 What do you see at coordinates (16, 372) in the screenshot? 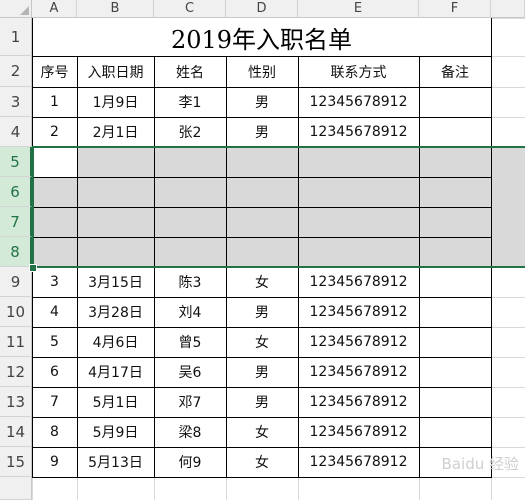
I see `row-header-12: 12` at bounding box center [16, 372].